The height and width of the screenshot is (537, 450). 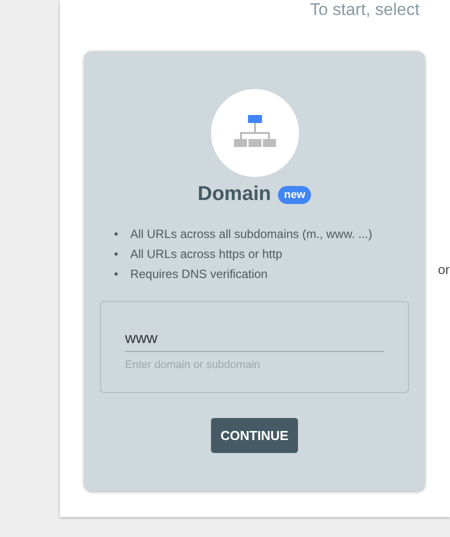 What do you see at coordinates (365, 10) in the screenshot?
I see `page-heading: To start, select` at bounding box center [365, 10].